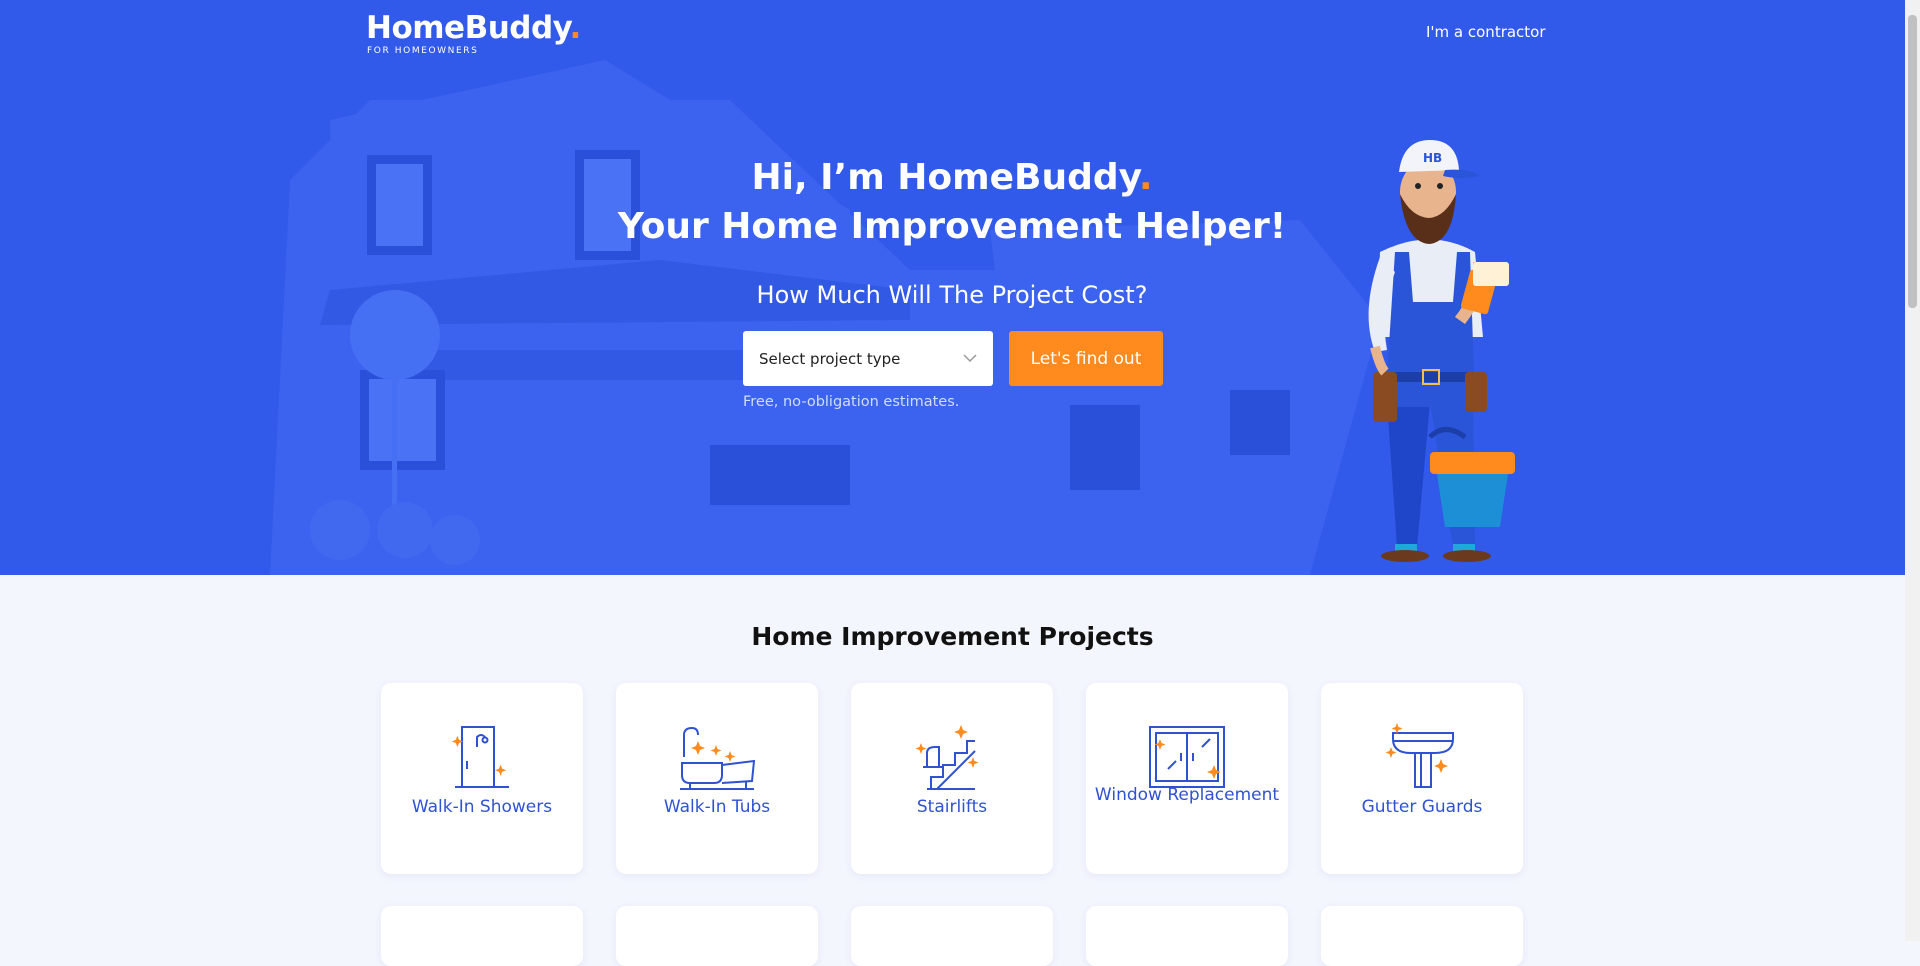  What do you see at coordinates (1422, 807) in the screenshot?
I see `project-label: Gutter Guards` at bounding box center [1422, 807].